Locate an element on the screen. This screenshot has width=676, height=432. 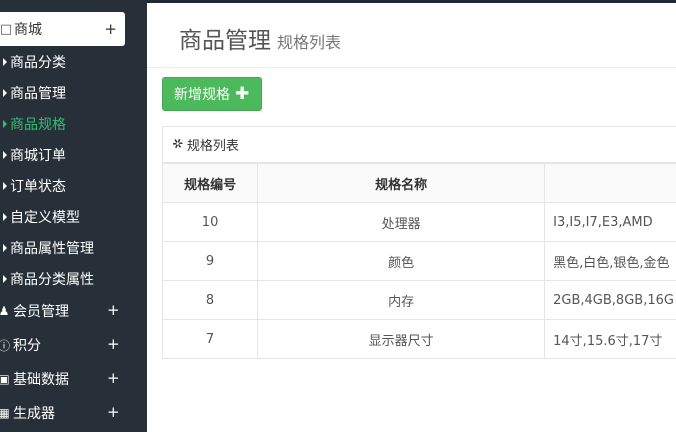
sidebar-item-label: 商品分类 is located at coordinates (38, 62).